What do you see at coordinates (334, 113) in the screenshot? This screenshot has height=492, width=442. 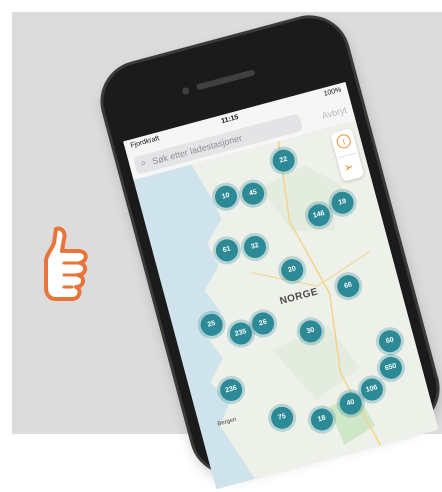 I see `cancel-button: Avbryt` at bounding box center [334, 113].